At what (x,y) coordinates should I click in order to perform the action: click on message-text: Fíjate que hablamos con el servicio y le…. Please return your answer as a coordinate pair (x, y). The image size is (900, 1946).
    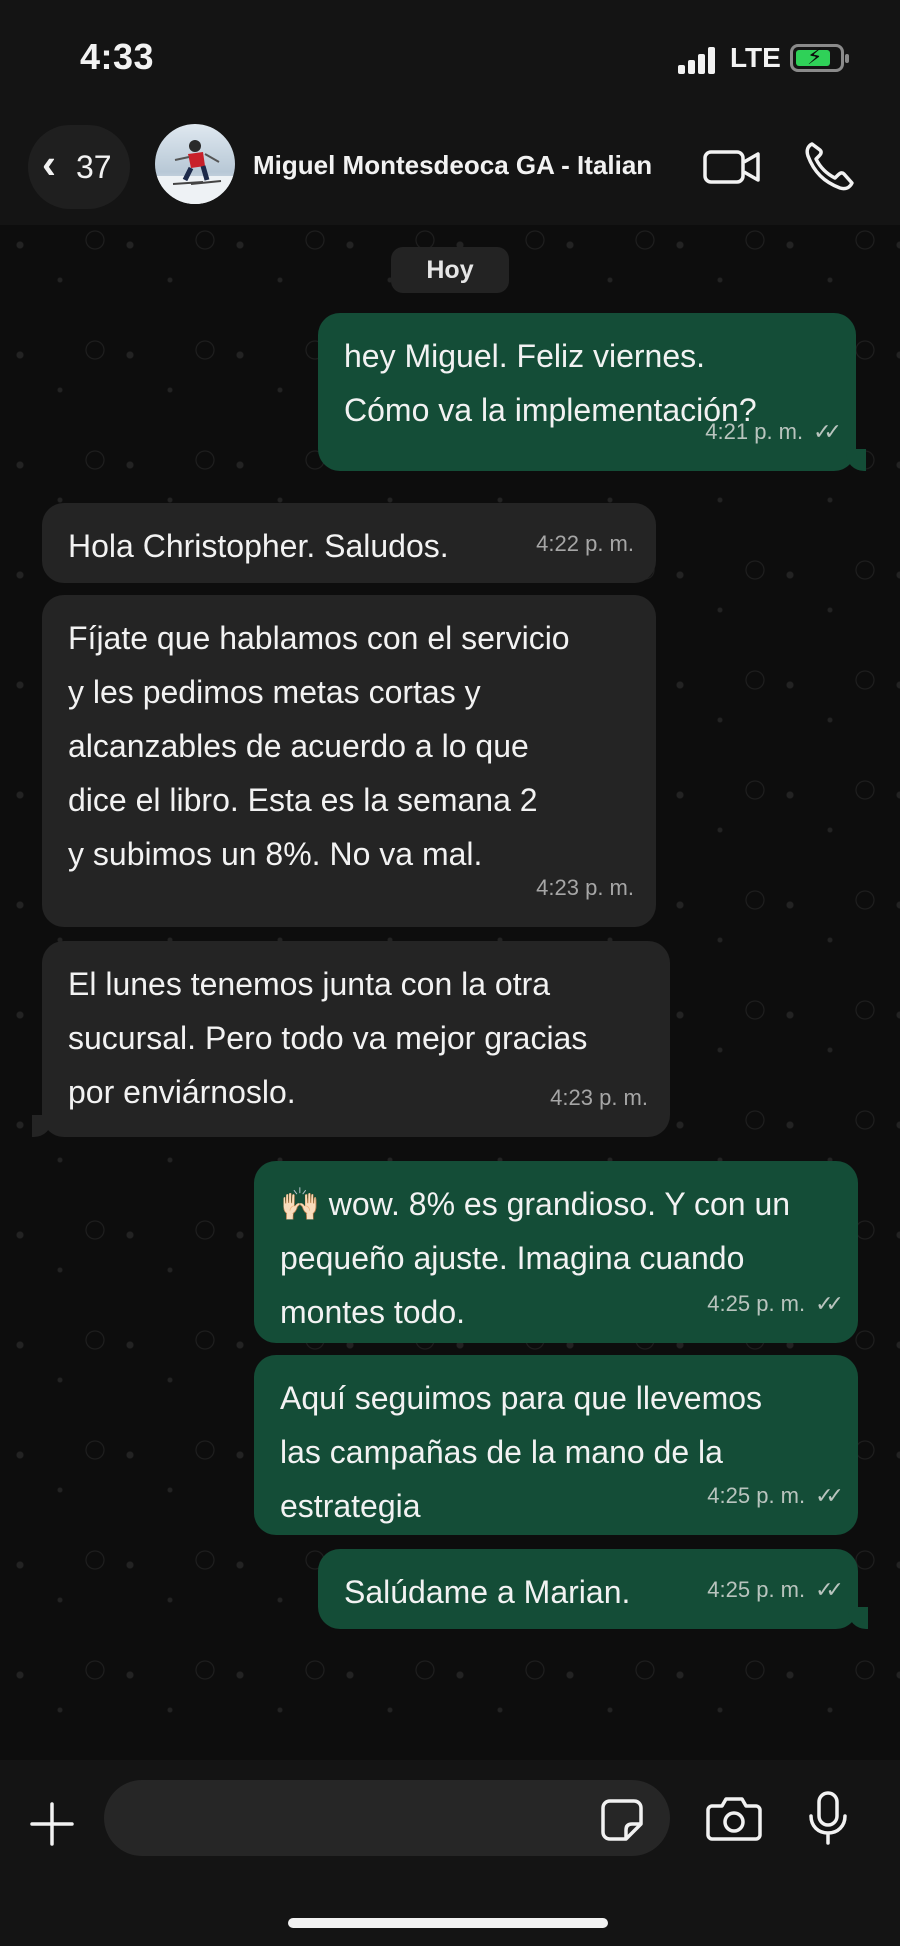
    Looking at the image, I should click on (319, 746).